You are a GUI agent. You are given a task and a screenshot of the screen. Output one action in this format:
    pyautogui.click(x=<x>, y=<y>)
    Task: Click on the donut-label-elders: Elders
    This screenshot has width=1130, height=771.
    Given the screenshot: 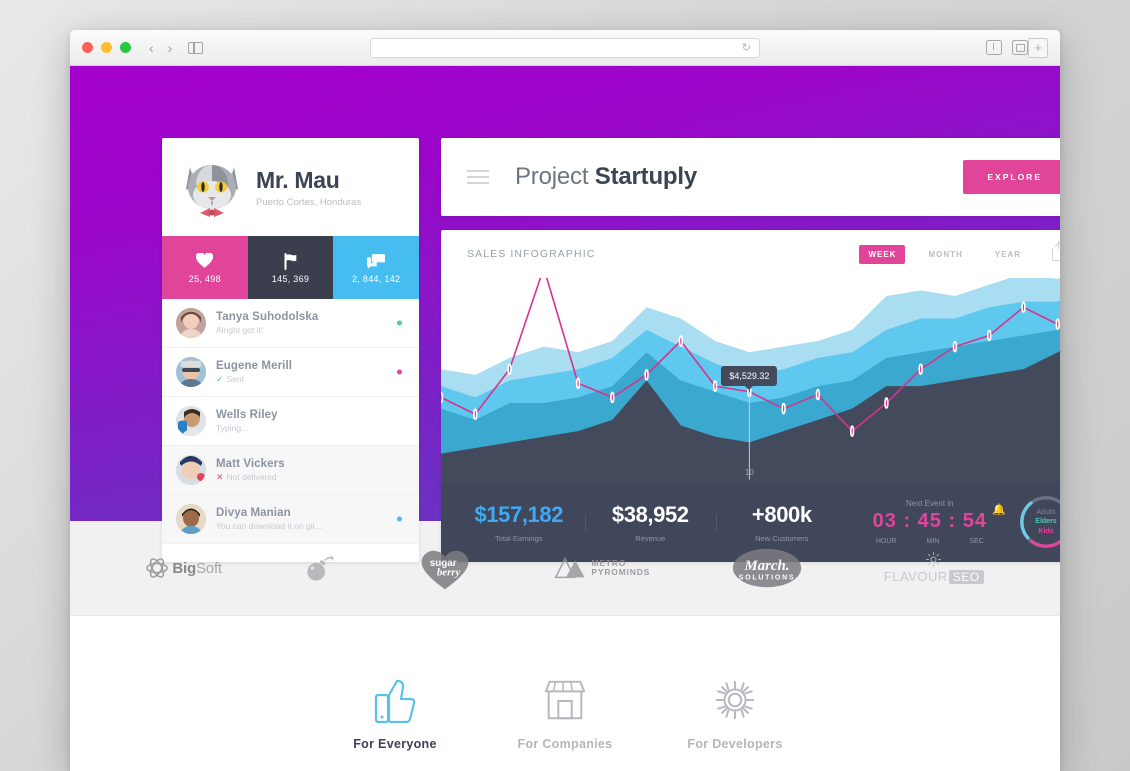 What is the action you would take?
    pyautogui.click(x=1046, y=522)
    